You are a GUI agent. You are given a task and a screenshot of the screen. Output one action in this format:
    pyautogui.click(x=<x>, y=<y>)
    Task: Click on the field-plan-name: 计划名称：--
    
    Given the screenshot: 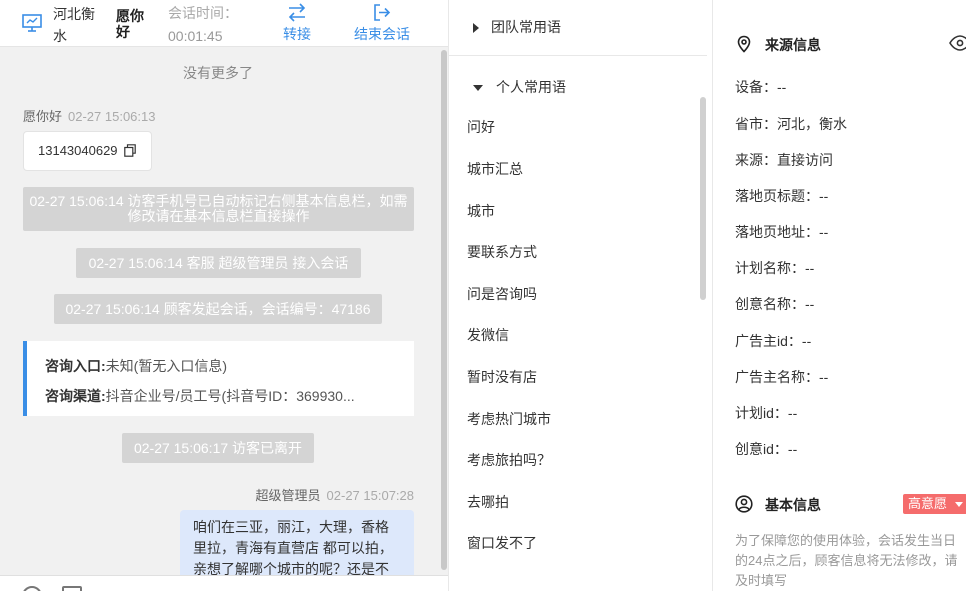 What is the action you would take?
    pyautogui.click(x=774, y=268)
    